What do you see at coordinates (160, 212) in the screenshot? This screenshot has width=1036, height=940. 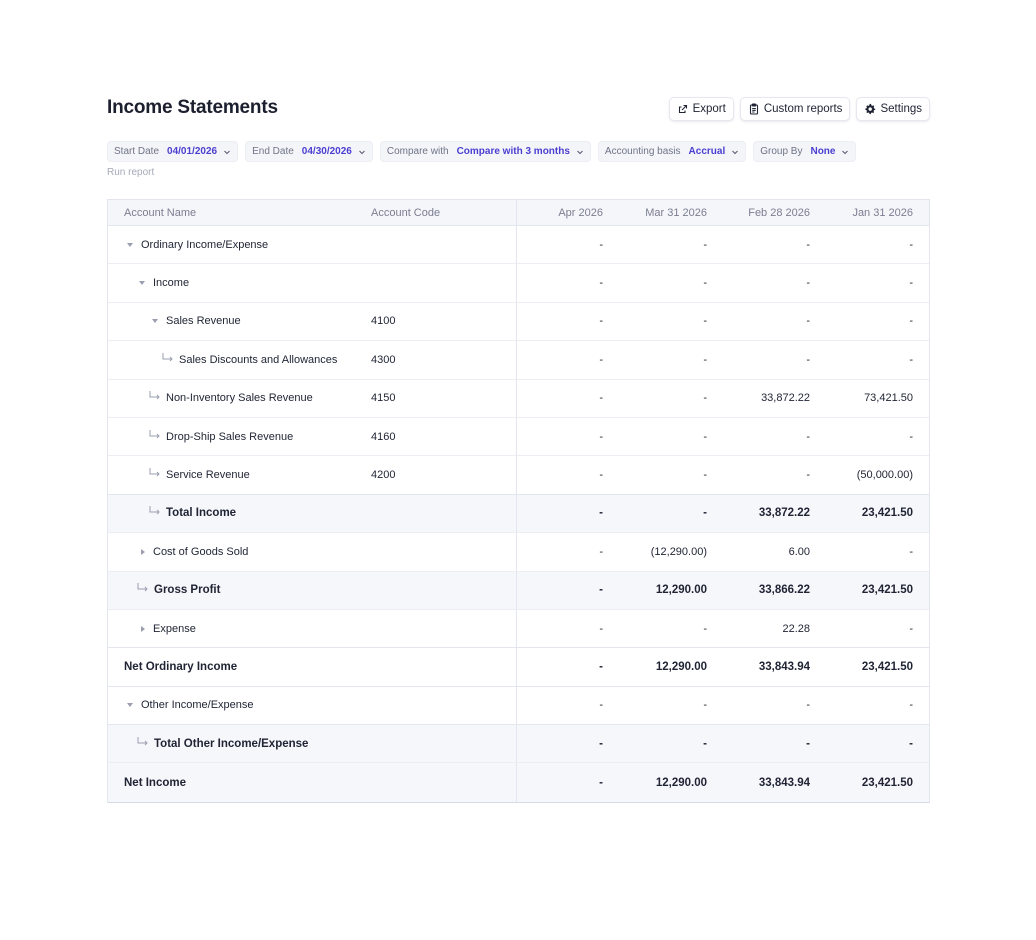 I see `header-account-name: Account Name` at bounding box center [160, 212].